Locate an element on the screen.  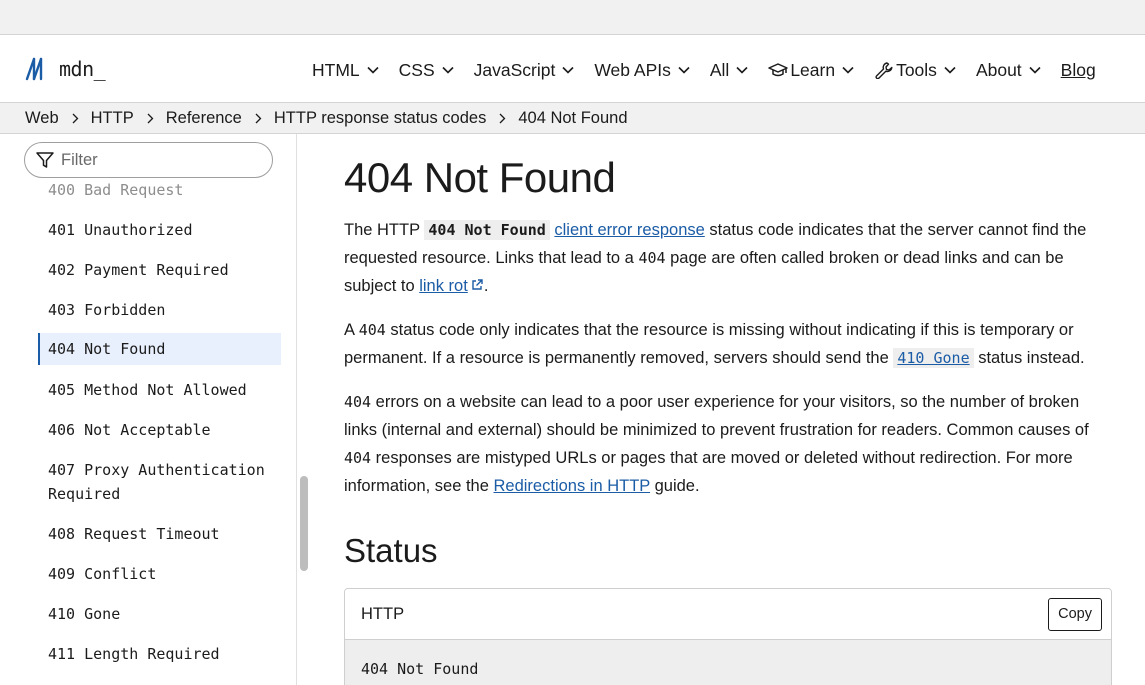
external-link-icon is located at coordinates (477, 284).